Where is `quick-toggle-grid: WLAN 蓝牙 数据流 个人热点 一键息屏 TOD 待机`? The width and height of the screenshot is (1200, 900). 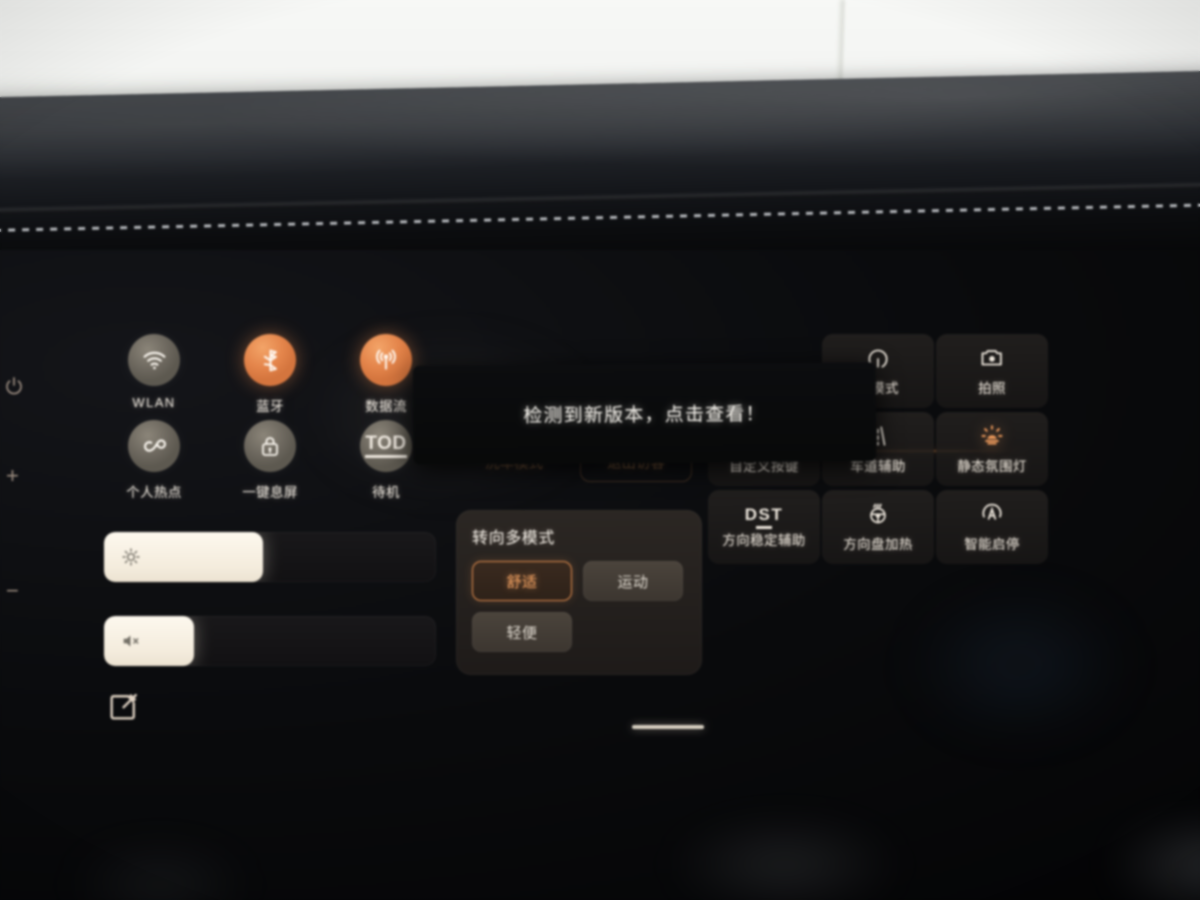 quick-toggle-grid: WLAN 蓝牙 数据流 个人热点 一键息屏 TOD 待机 is located at coordinates (270, 420).